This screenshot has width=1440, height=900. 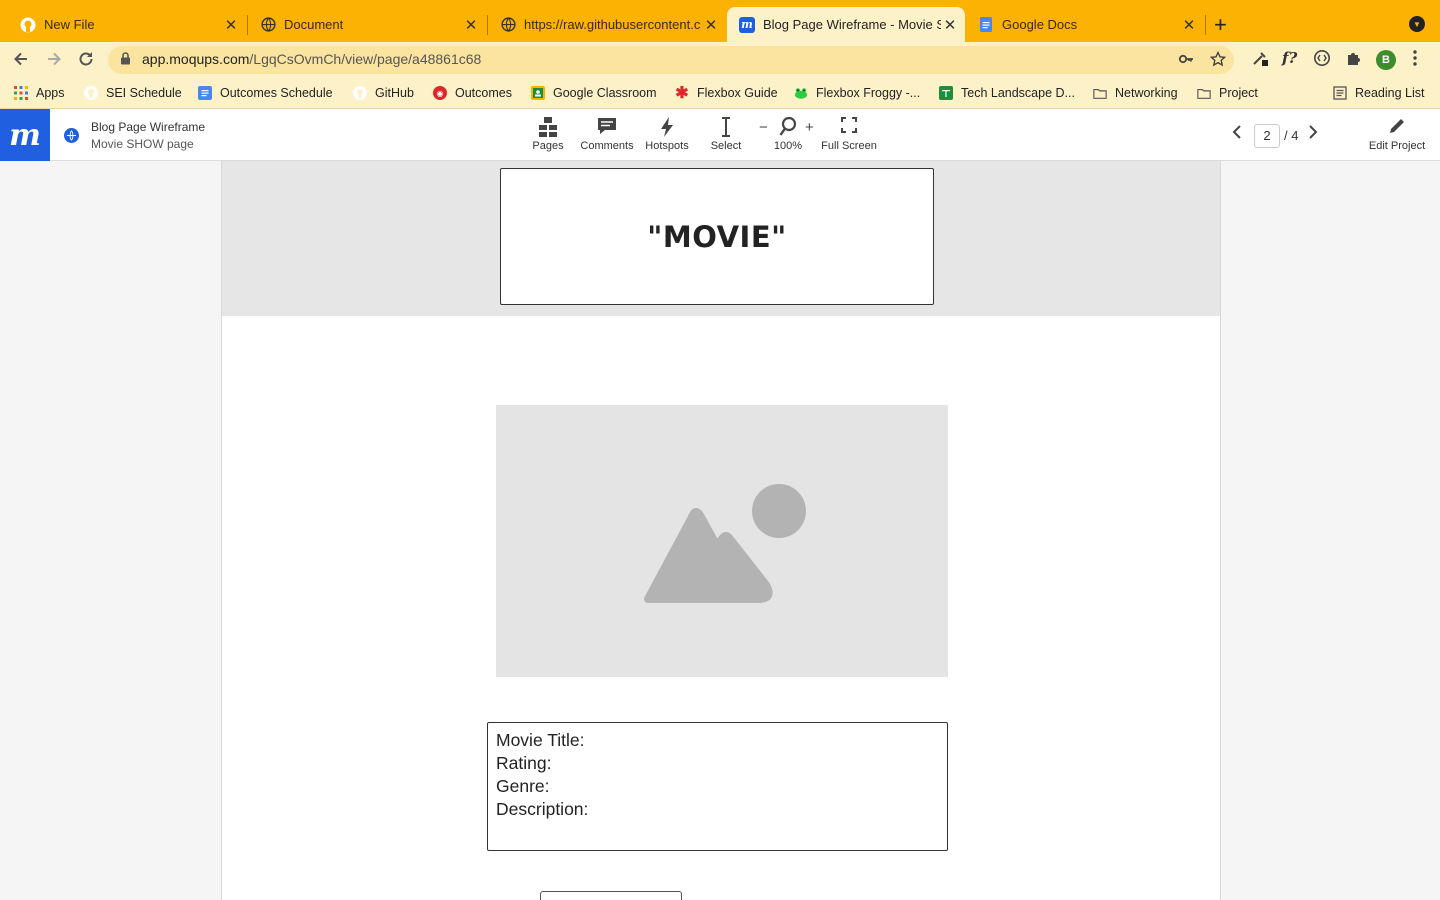 What do you see at coordinates (21, 61) in the screenshot?
I see `back-arrow-icon` at bounding box center [21, 61].